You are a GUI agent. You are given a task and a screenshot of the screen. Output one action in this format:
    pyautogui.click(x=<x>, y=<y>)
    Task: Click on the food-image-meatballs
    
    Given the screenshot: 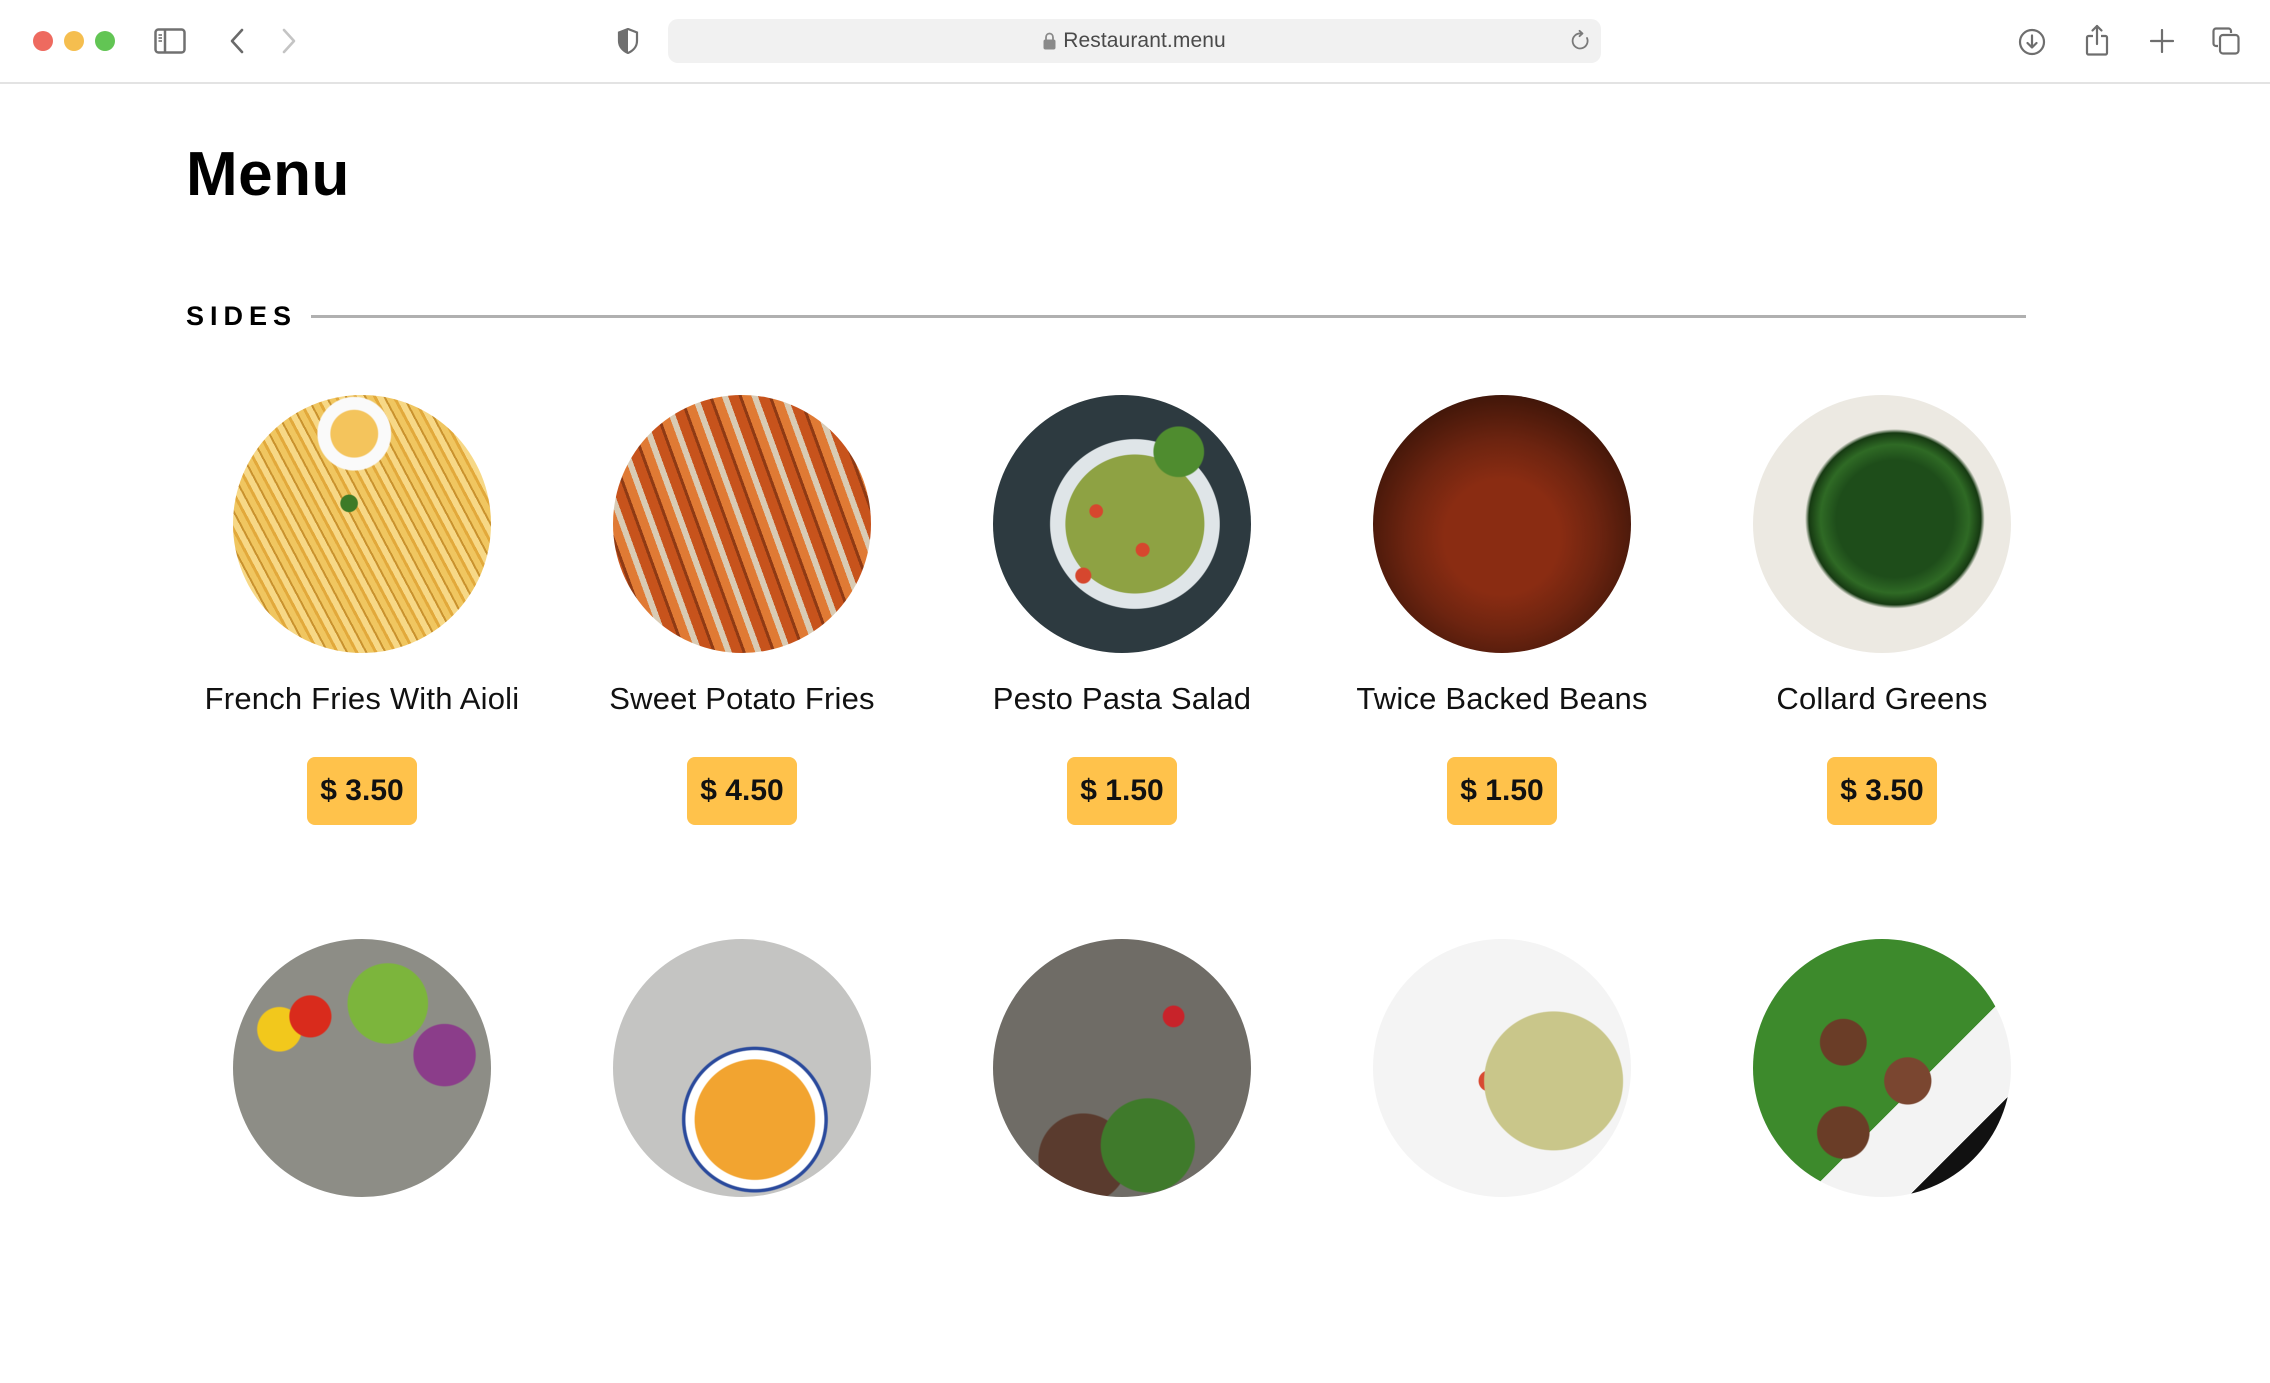 What is the action you would take?
    pyautogui.click(x=1882, y=1068)
    